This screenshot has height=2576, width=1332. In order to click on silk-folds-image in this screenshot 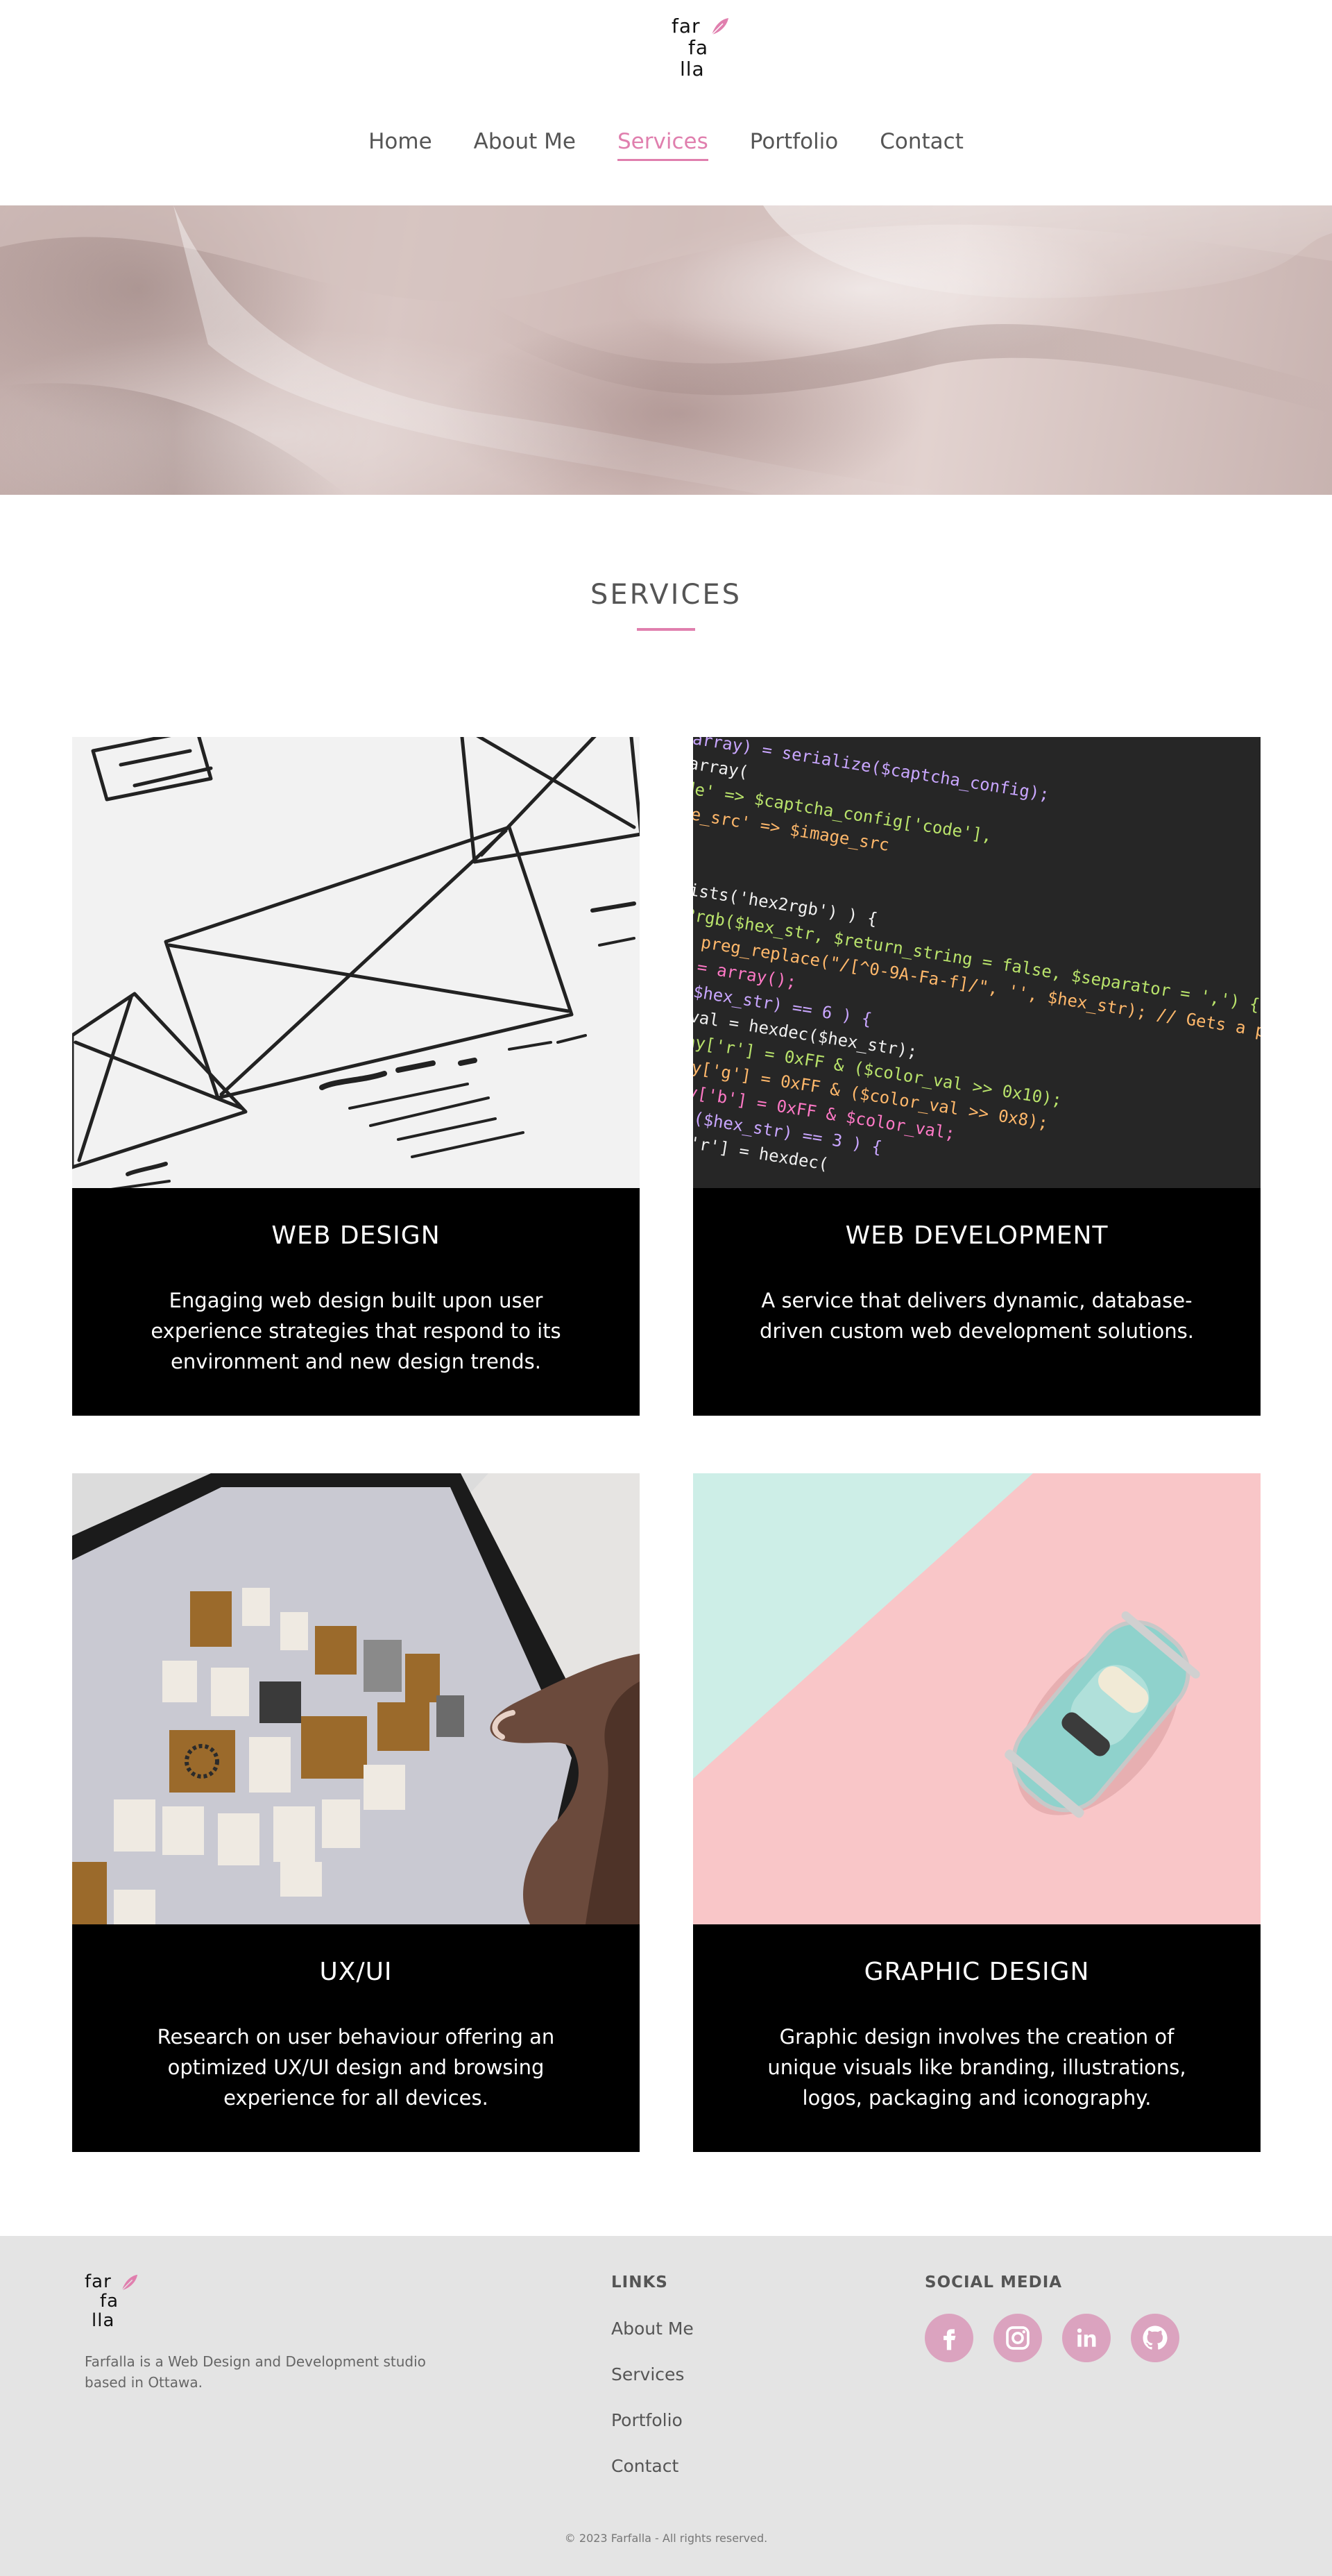, I will do `click(666, 350)`.